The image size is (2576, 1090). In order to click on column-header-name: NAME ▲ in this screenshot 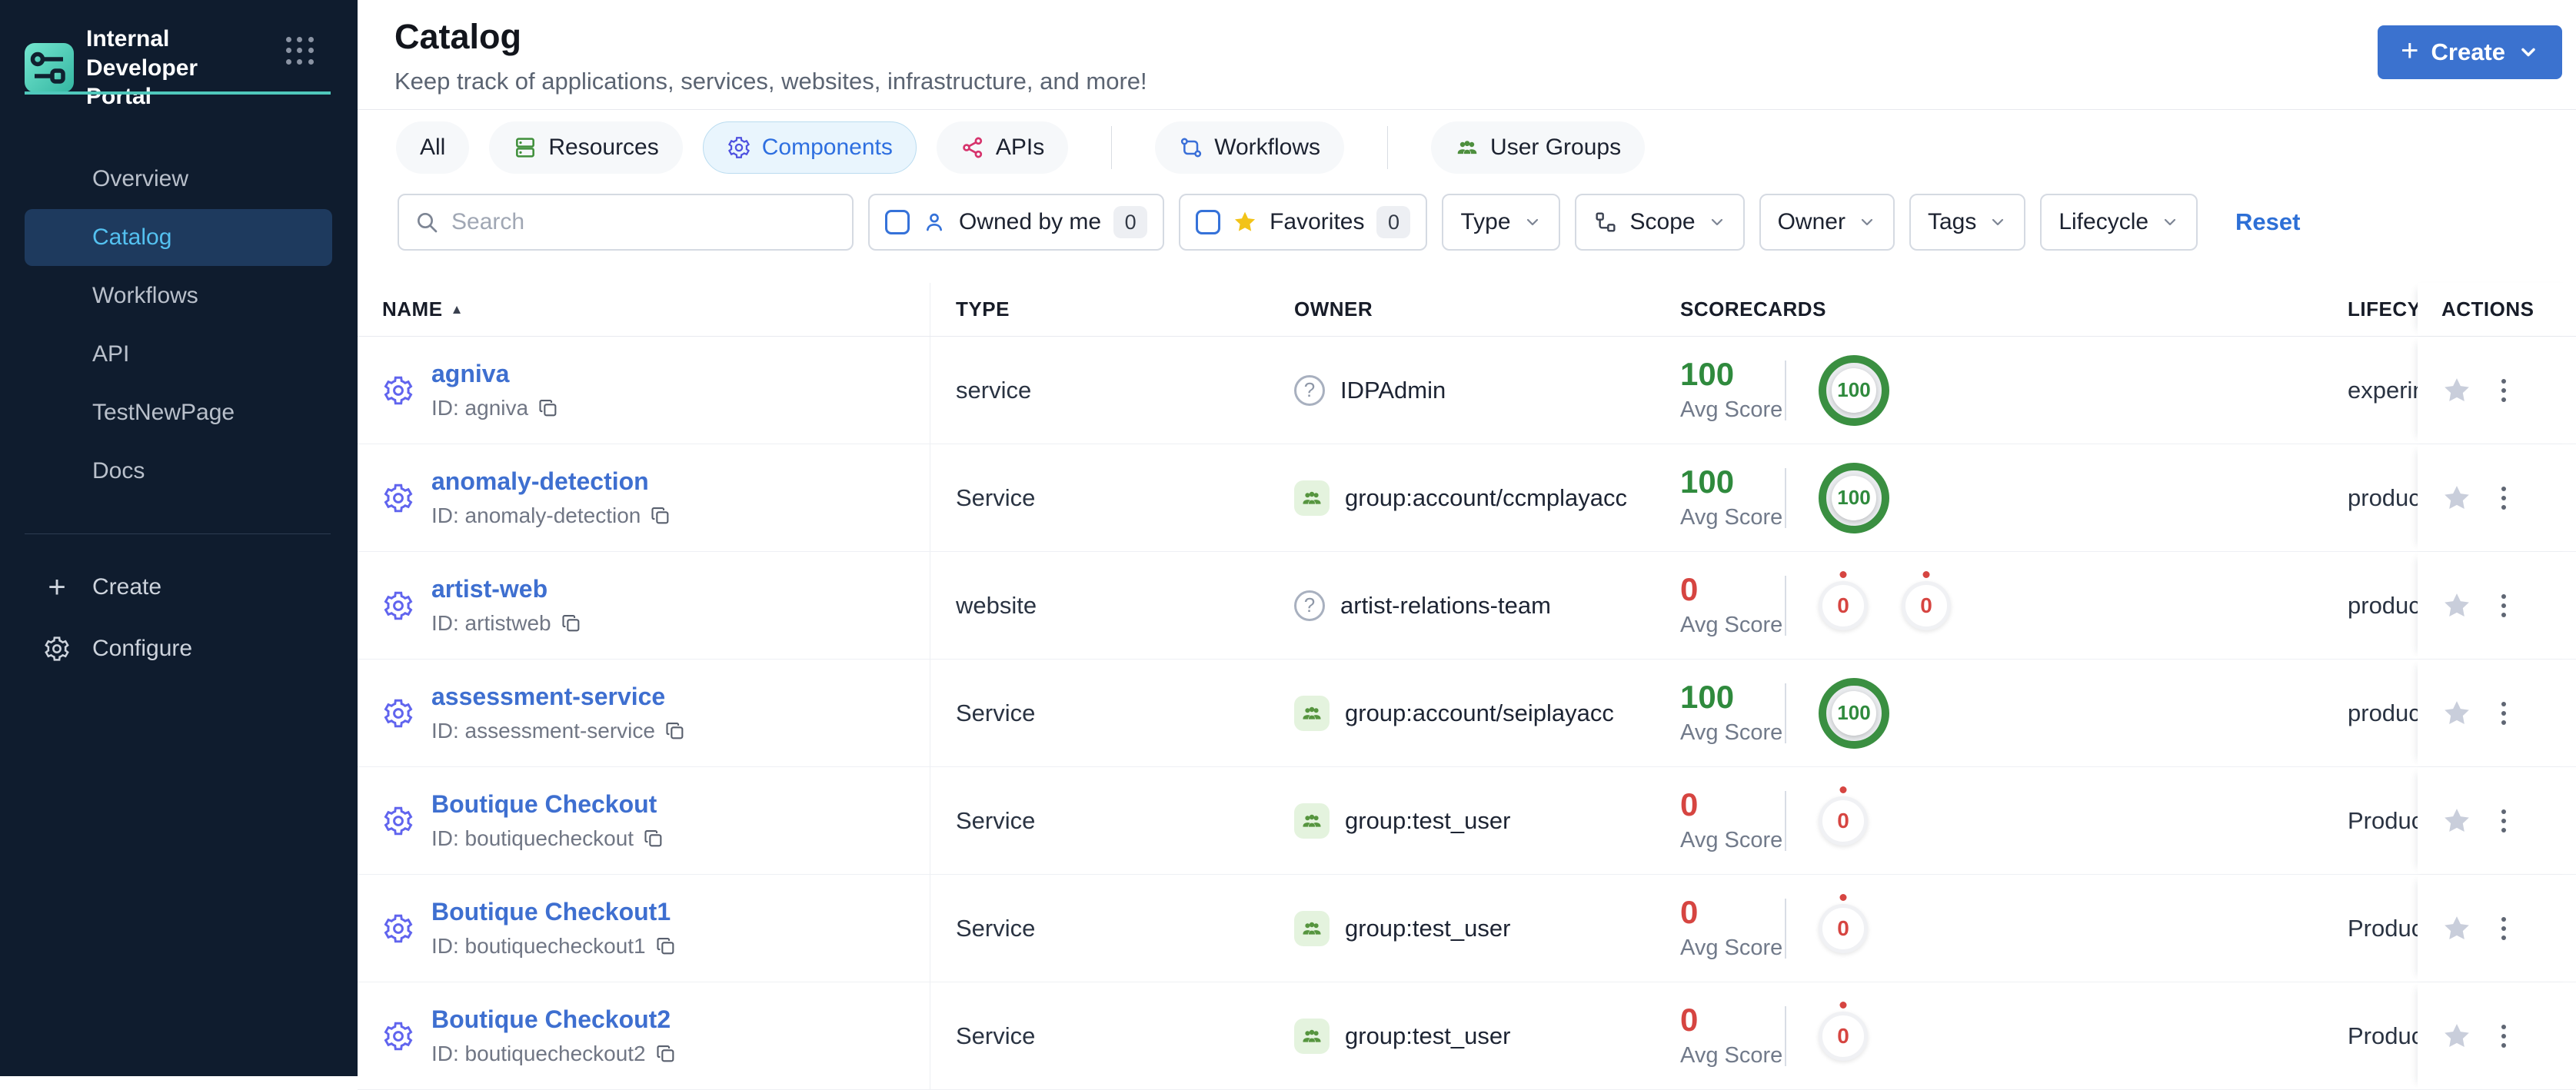, I will do `click(644, 309)`.